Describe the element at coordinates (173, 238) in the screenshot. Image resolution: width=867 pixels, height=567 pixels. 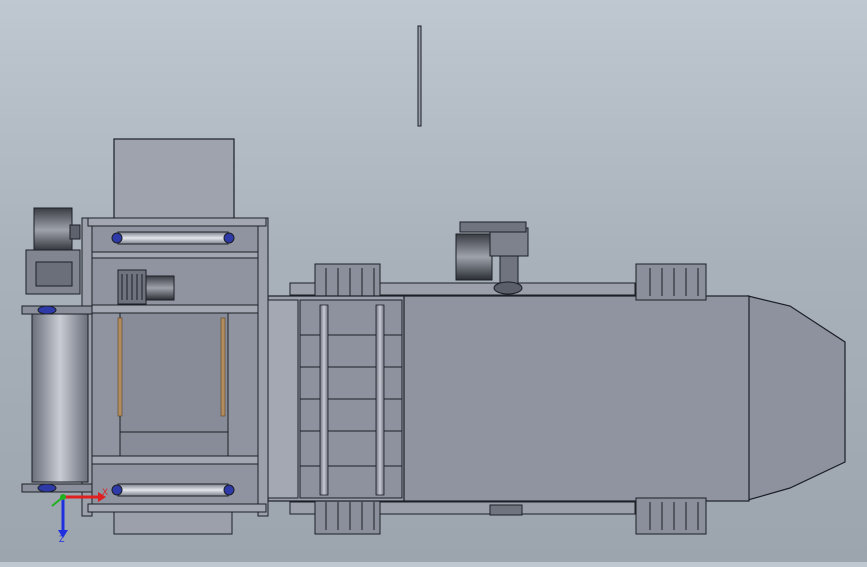
I see `top-roller` at that location.